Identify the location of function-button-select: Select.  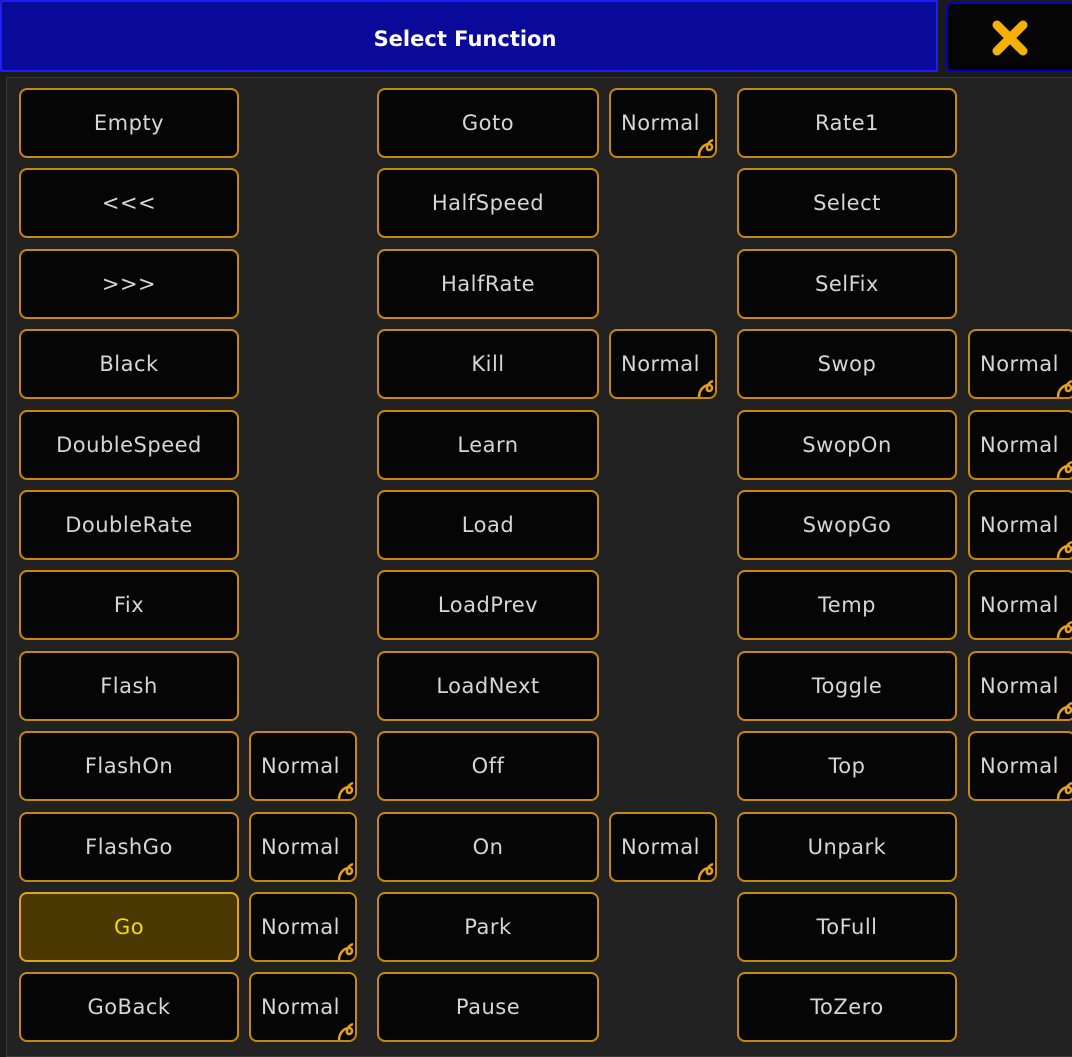
(847, 203).